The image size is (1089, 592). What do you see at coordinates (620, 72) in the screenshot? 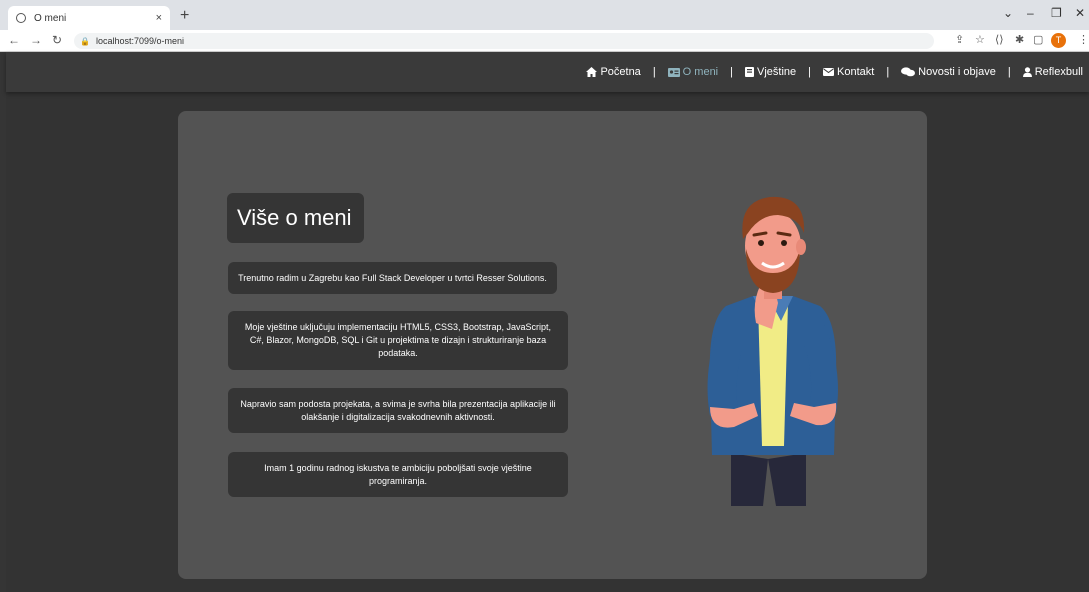
I see `nav-home-label: Početna` at bounding box center [620, 72].